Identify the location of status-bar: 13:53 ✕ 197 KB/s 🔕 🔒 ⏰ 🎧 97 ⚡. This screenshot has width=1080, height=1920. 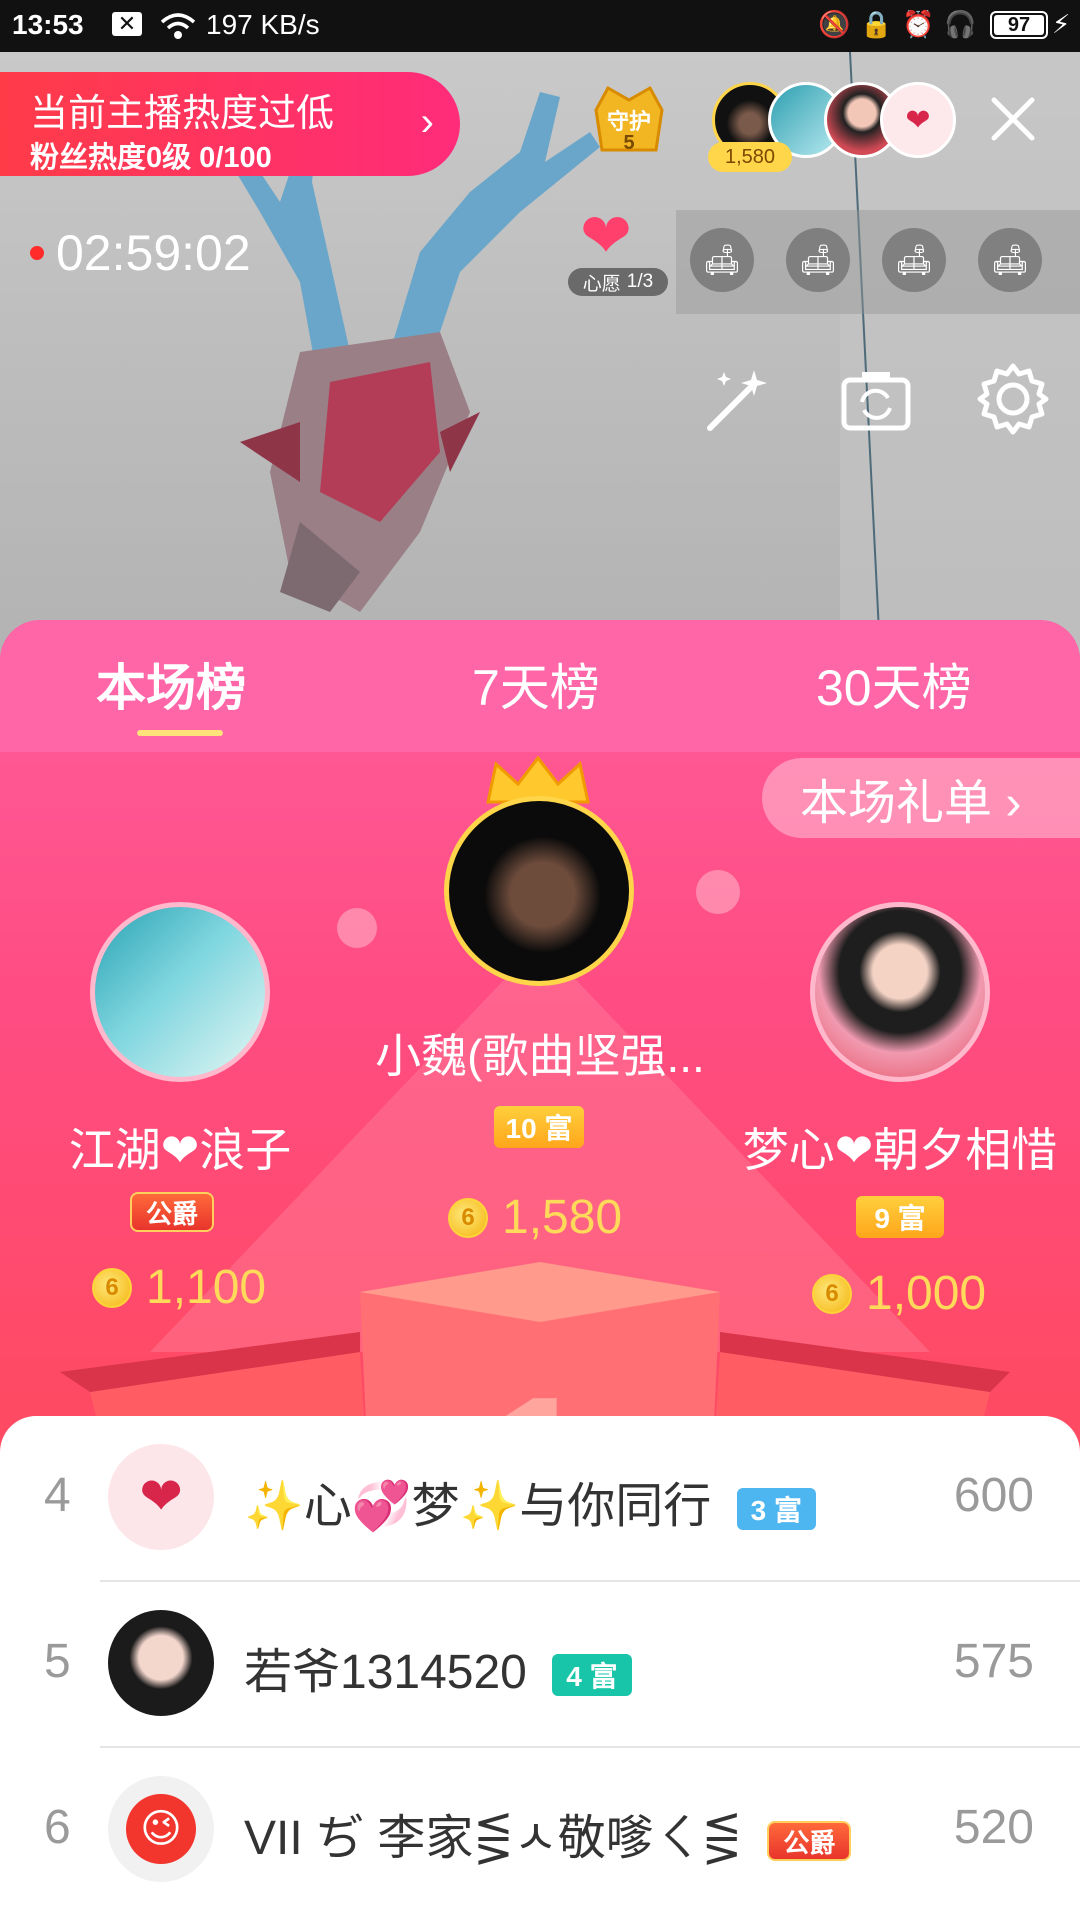
(540, 26).